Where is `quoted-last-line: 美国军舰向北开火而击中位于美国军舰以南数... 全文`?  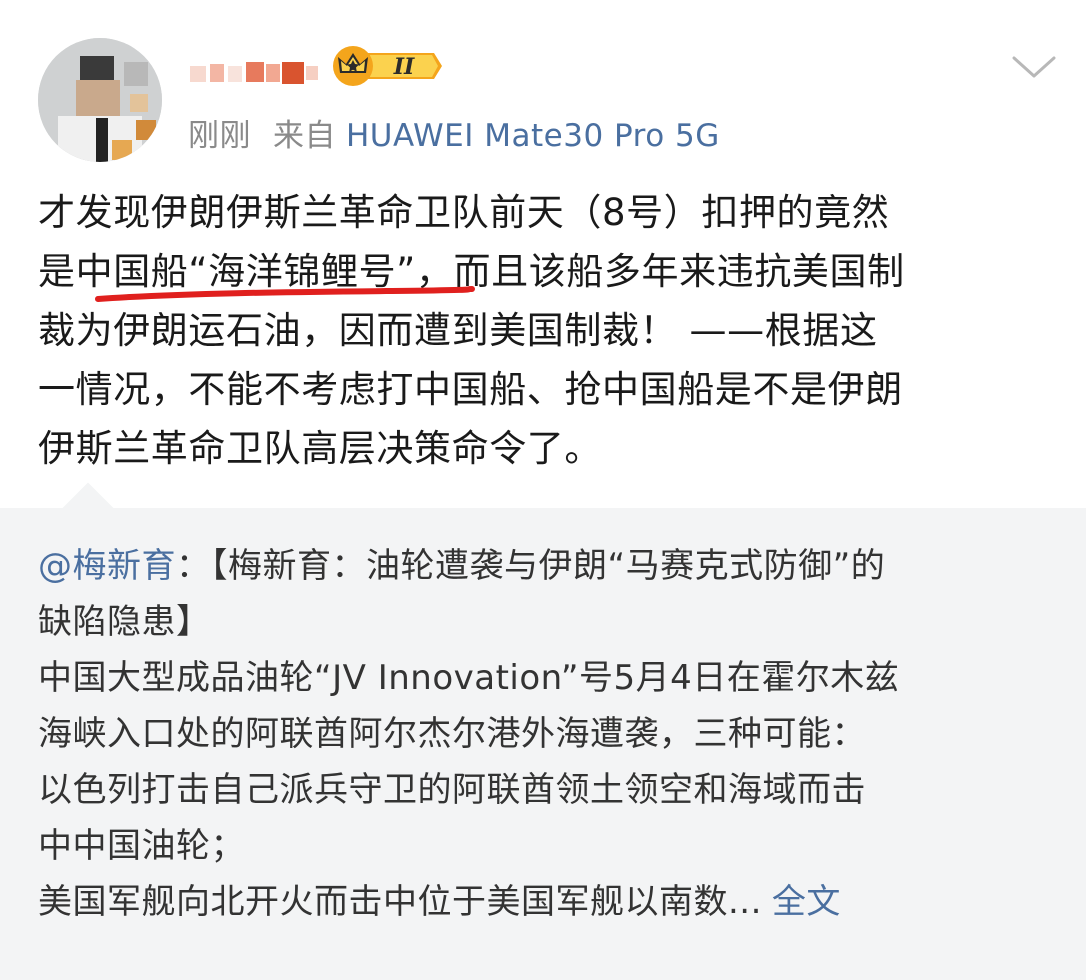
quoted-last-line: 美国军舰向北开火而击中位于美国军舰以南数... 全文 is located at coordinates (544, 902).